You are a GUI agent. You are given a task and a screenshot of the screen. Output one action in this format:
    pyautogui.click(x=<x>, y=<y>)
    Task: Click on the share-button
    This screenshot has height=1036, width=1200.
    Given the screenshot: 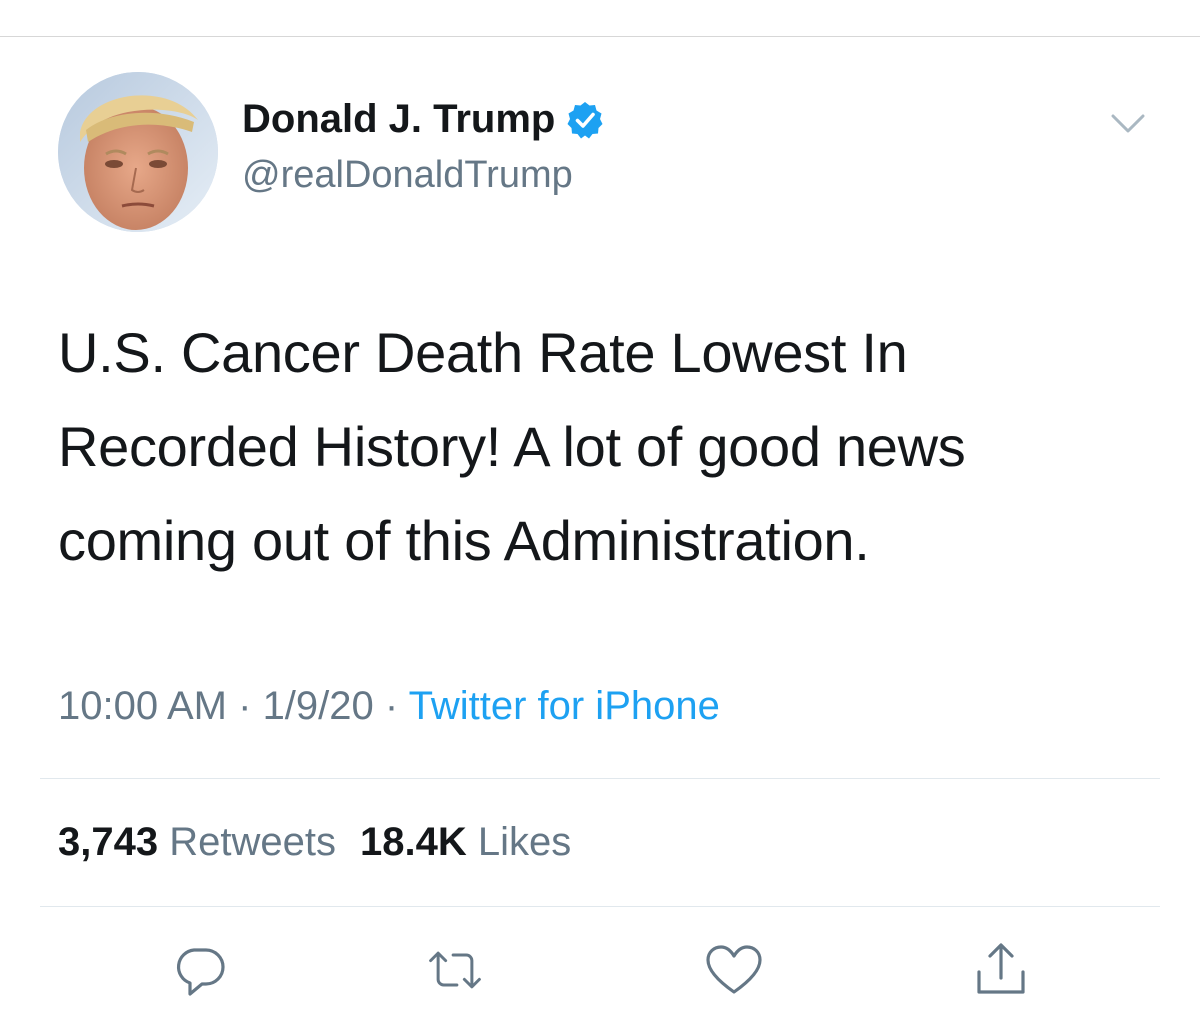 What is the action you would take?
    pyautogui.click(x=1001, y=970)
    